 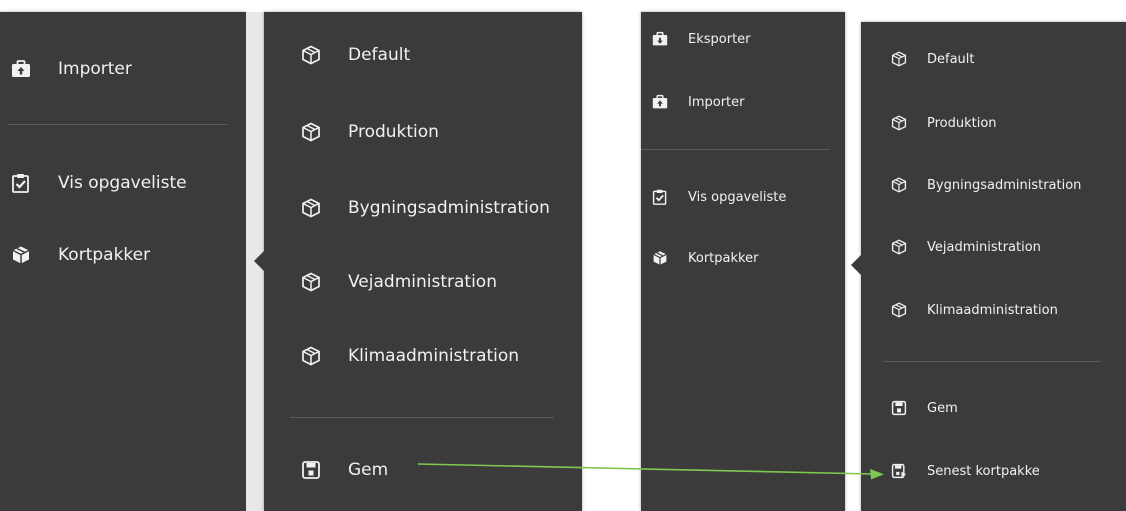 What do you see at coordinates (856, 265) in the screenshot?
I see `right-submenu-caret` at bounding box center [856, 265].